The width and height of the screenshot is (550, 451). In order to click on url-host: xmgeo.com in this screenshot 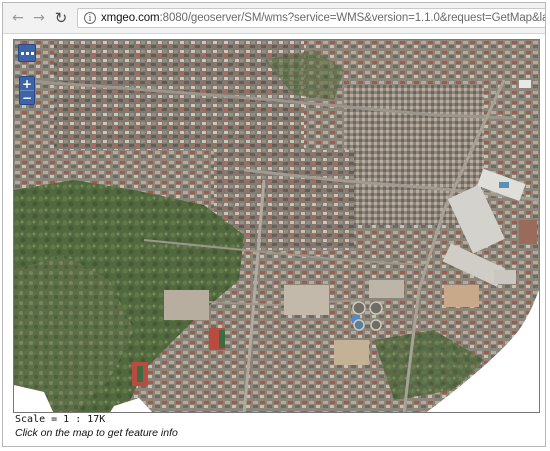, I will do `click(130, 18)`.